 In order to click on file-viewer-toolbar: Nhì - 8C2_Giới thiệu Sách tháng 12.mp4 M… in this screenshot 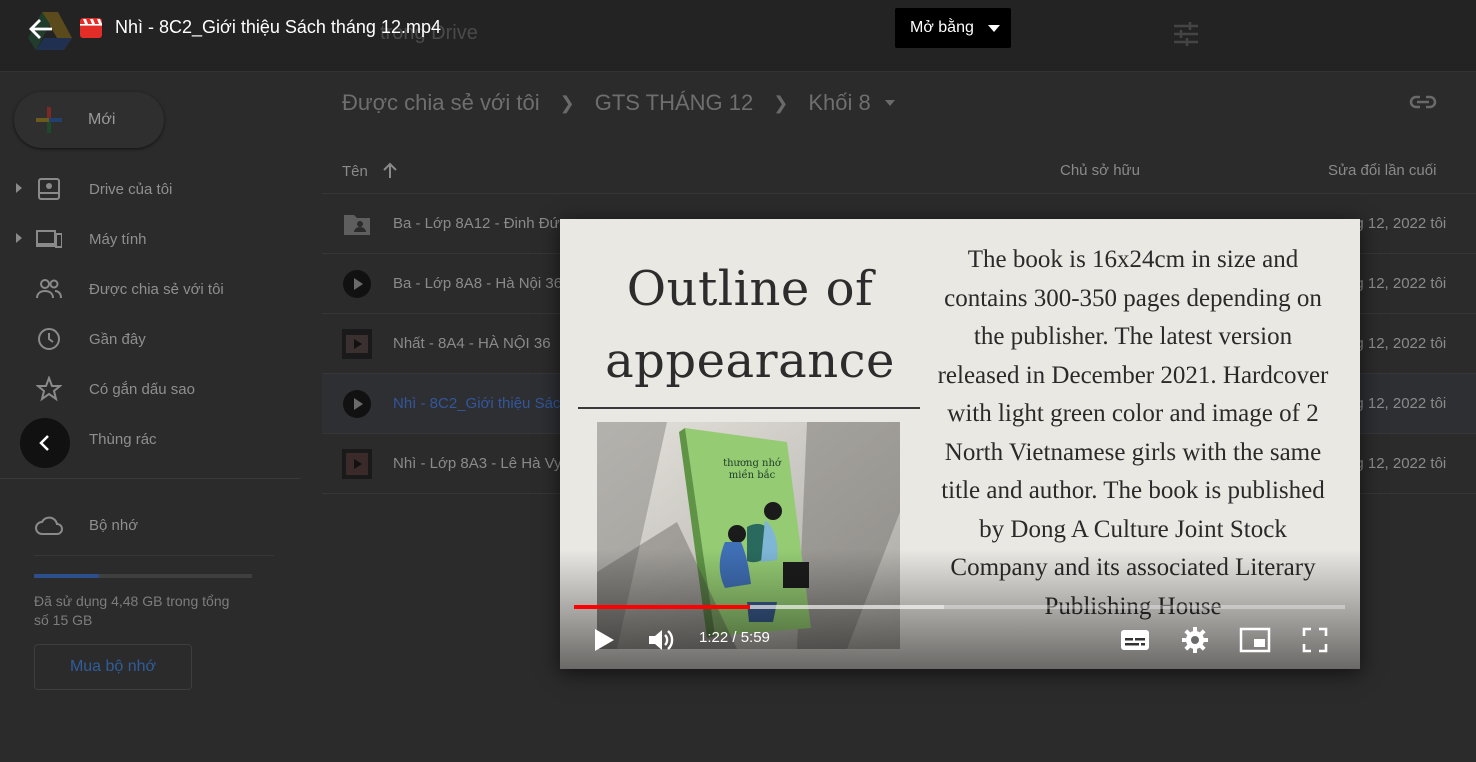, I will do `click(738, 29)`.